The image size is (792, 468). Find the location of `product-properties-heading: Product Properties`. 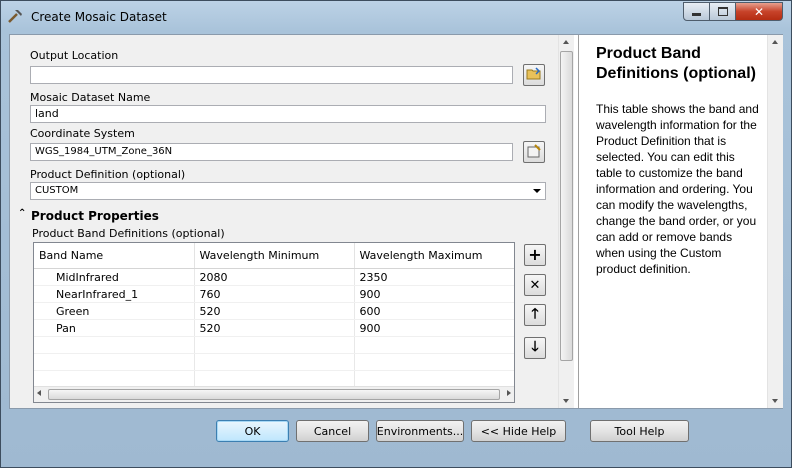

product-properties-heading: Product Properties is located at coordinates (95, 216).